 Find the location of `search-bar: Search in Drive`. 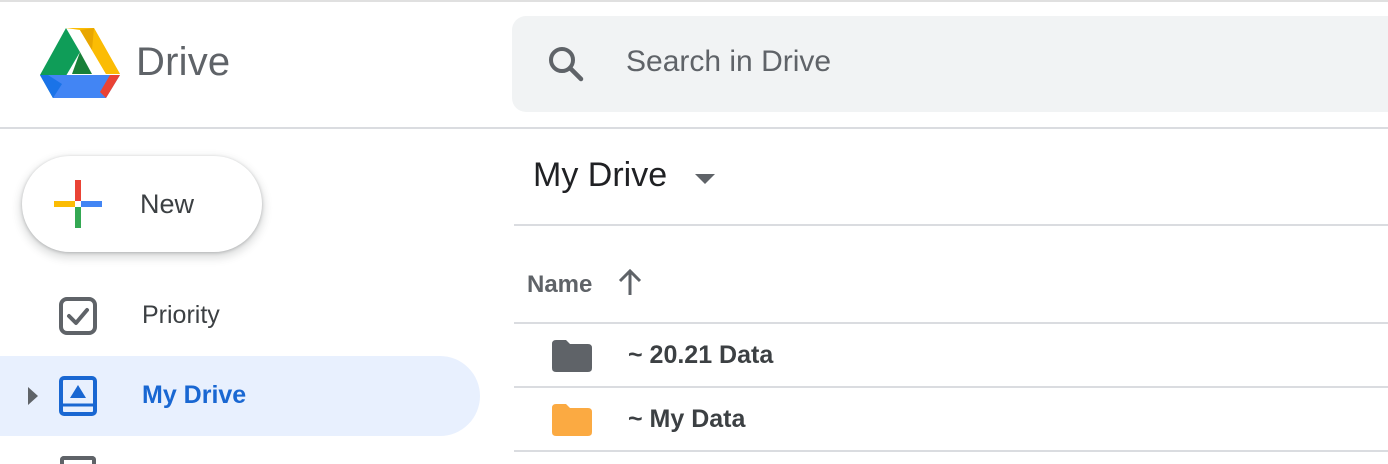

search-bar: Search in Drive is located at coordinates (950, 64).